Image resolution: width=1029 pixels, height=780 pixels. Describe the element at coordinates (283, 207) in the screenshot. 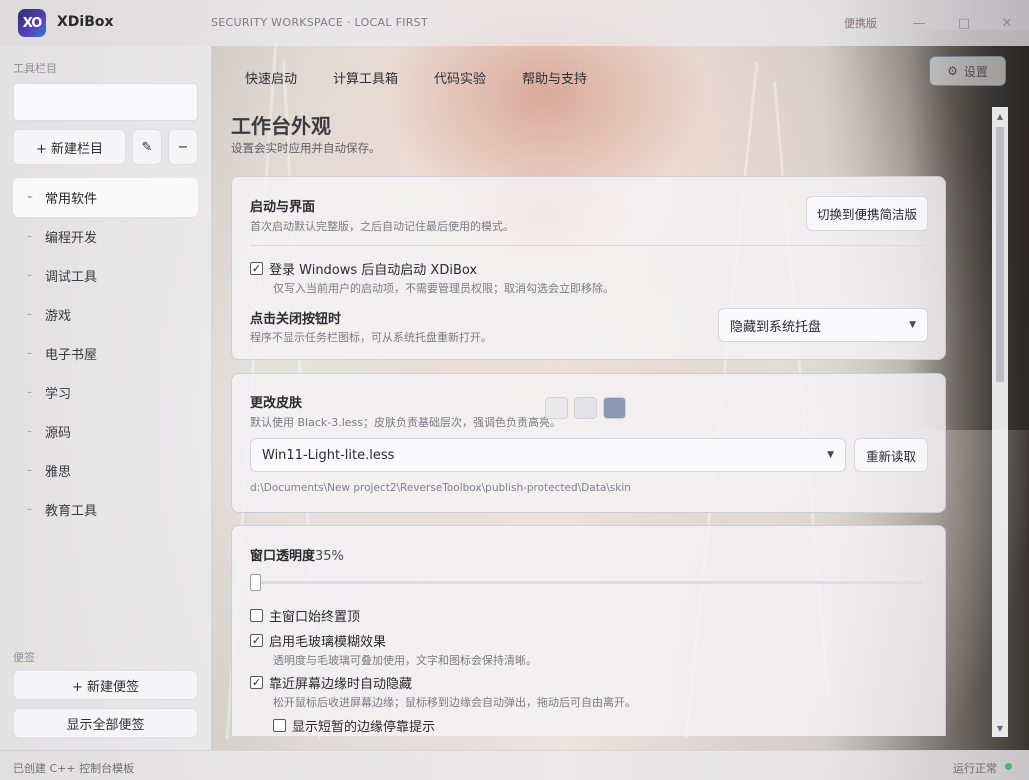

I see `startup-card-title: 启动与界面` at that location.